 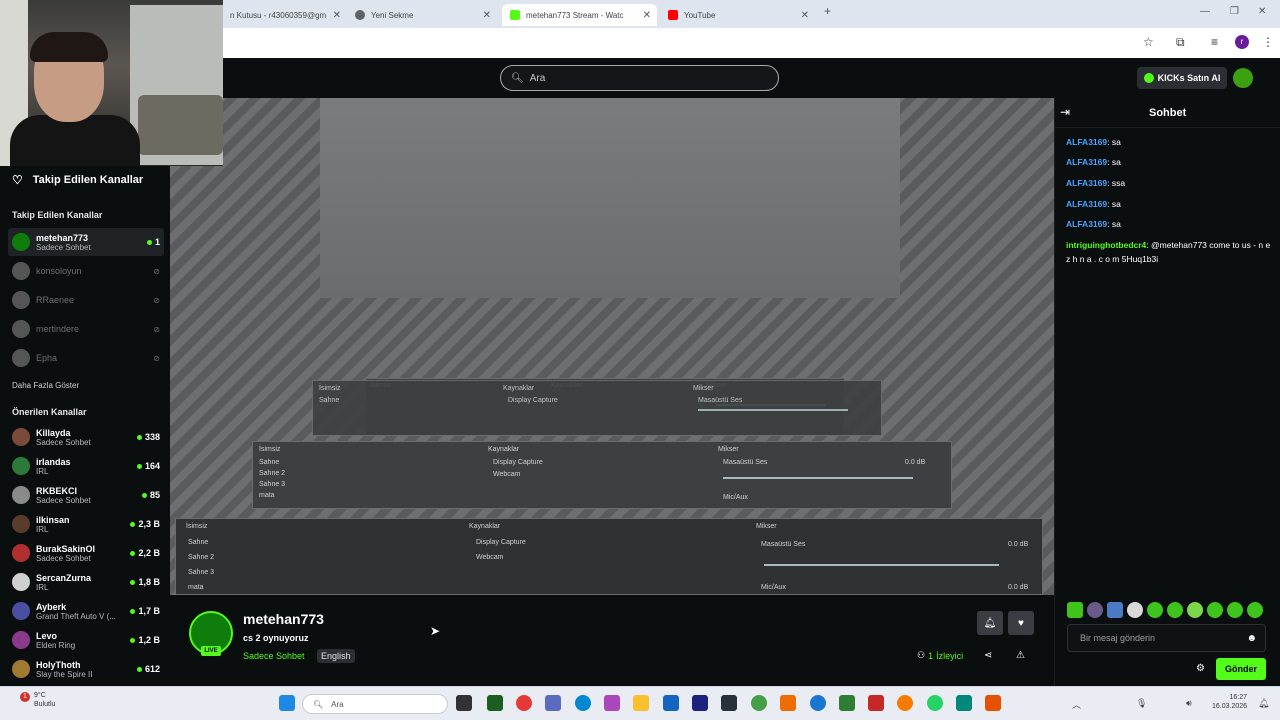 I want to click on share-icon: ⋖, so click(x=988, y=655).